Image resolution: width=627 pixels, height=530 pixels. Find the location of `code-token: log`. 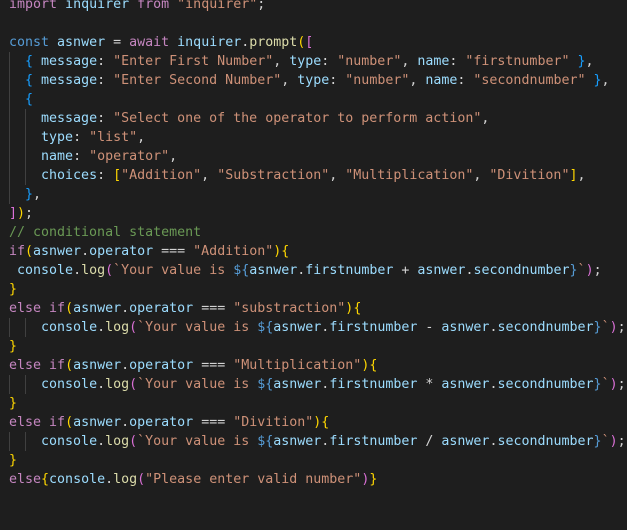

code-token: log is located at coordinates (125, 479).